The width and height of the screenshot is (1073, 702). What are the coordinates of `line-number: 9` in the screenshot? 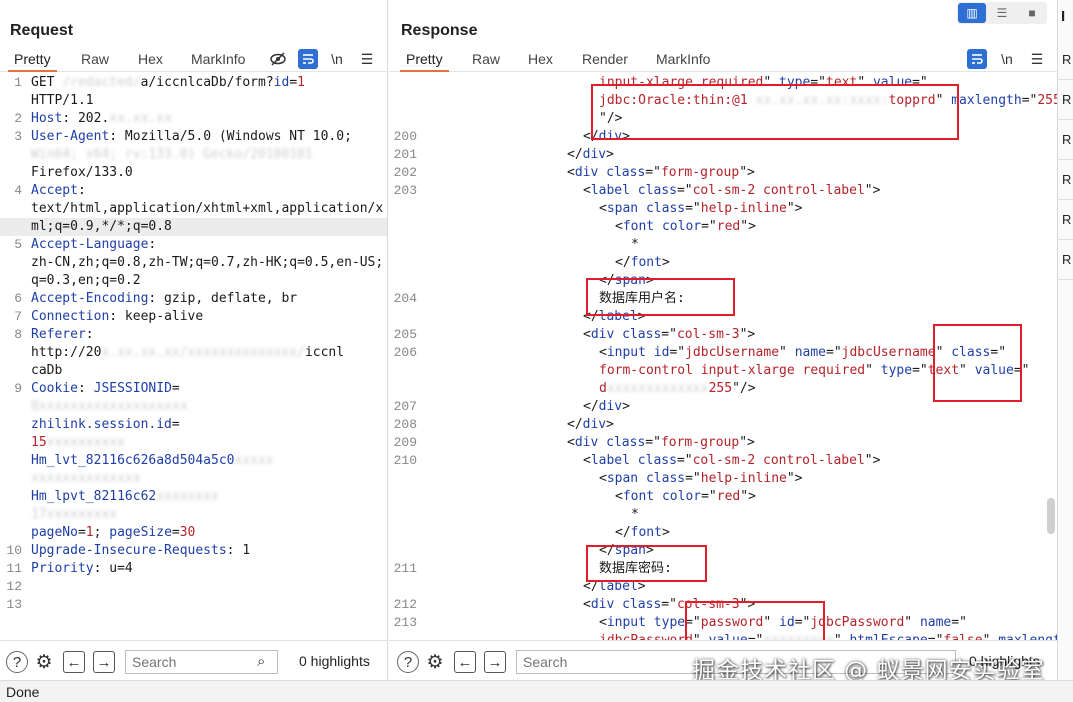 It's located at (18, 388).